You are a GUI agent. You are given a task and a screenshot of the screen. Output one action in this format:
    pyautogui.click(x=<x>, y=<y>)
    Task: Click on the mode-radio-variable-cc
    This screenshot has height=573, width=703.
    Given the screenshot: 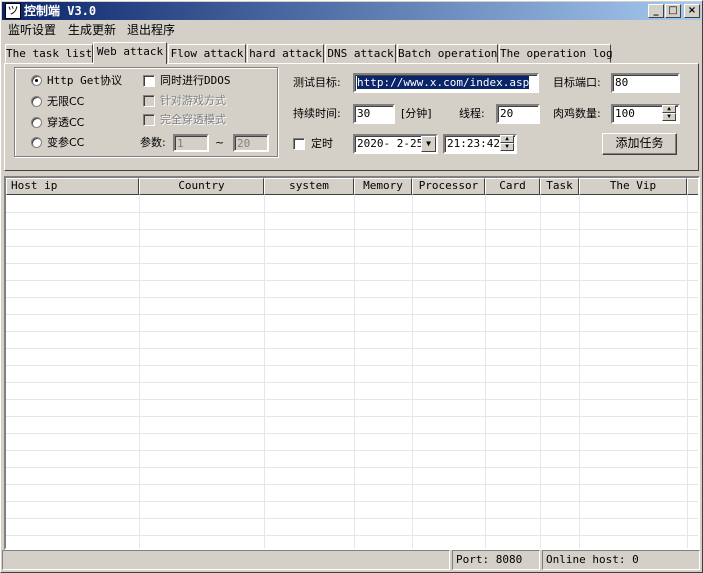 What is the action you would take?
    pyautogui.click(x=36, y=142)
    